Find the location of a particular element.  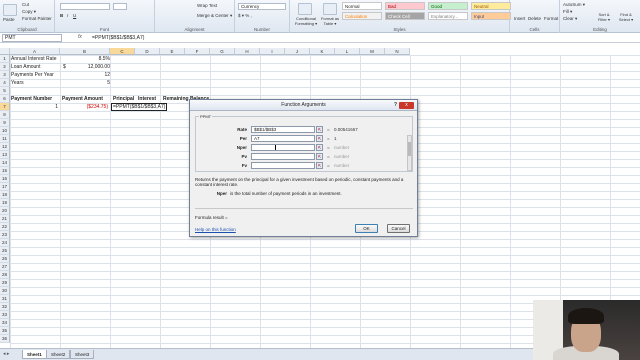

conditional-formatting-button: Conditional Formatting ▾ is located at coordinates (306, 21).